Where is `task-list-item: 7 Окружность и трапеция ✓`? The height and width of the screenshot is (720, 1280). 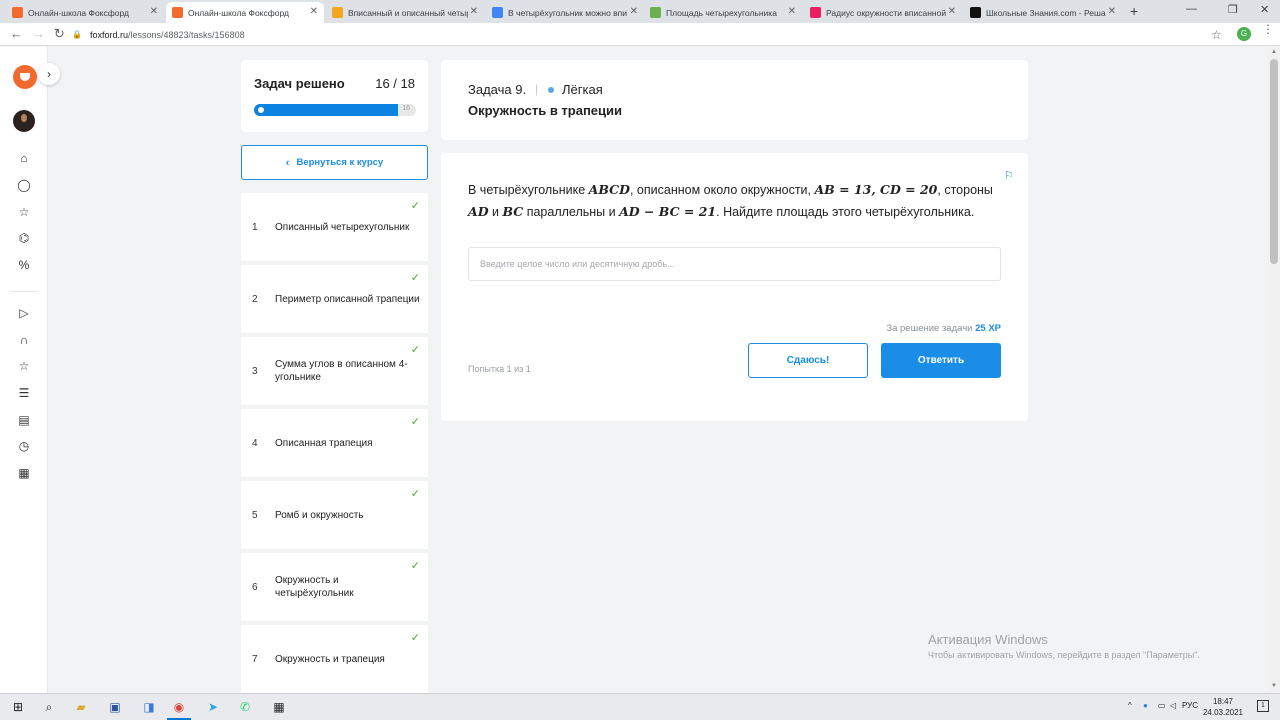
task-list-item: 7 Окружность и трапеция ✓ is located at coordinates (334, 659).